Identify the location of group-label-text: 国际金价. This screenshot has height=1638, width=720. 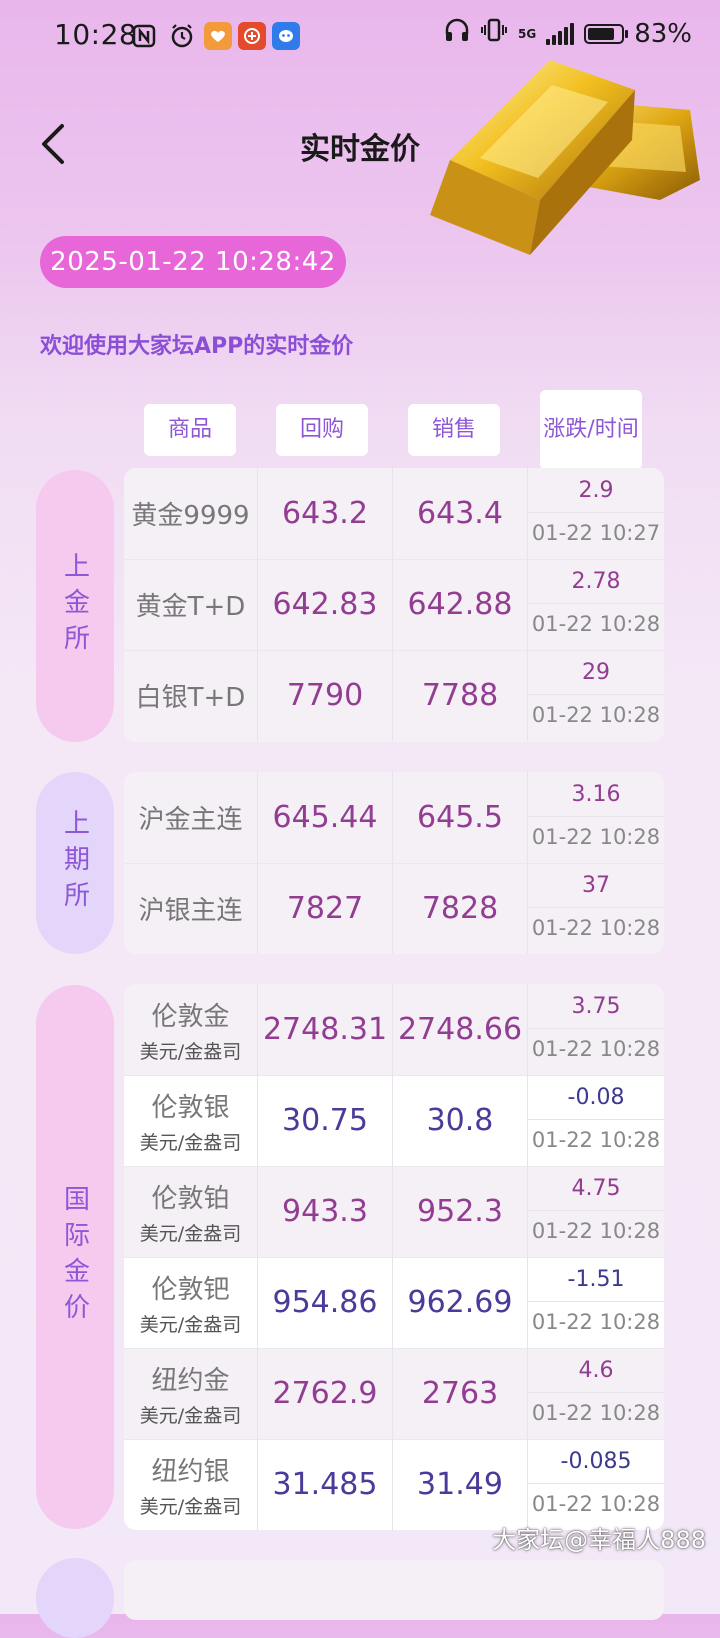
(74, 1257).